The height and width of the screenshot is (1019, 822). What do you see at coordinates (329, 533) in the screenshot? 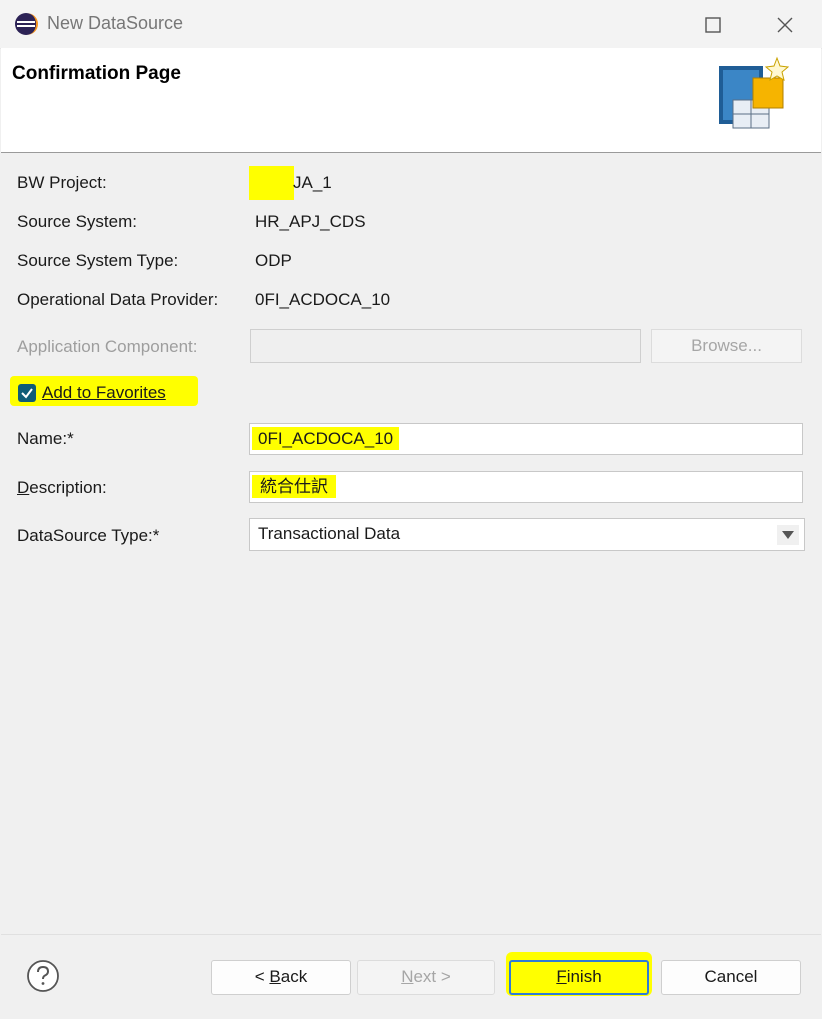
I see `datasource-type-value: Transactional Data` at bounding box center [329, 533].